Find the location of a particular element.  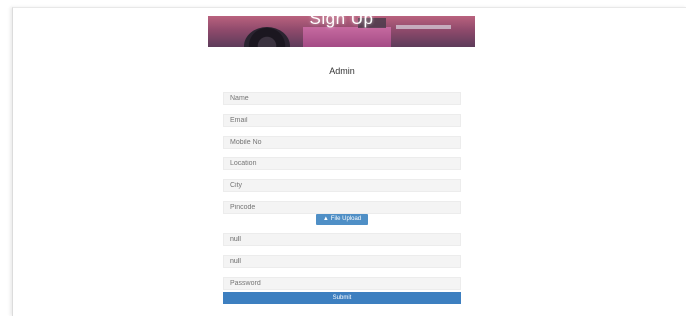

banner-title: Sign Up is located at coordinates (341, 22).